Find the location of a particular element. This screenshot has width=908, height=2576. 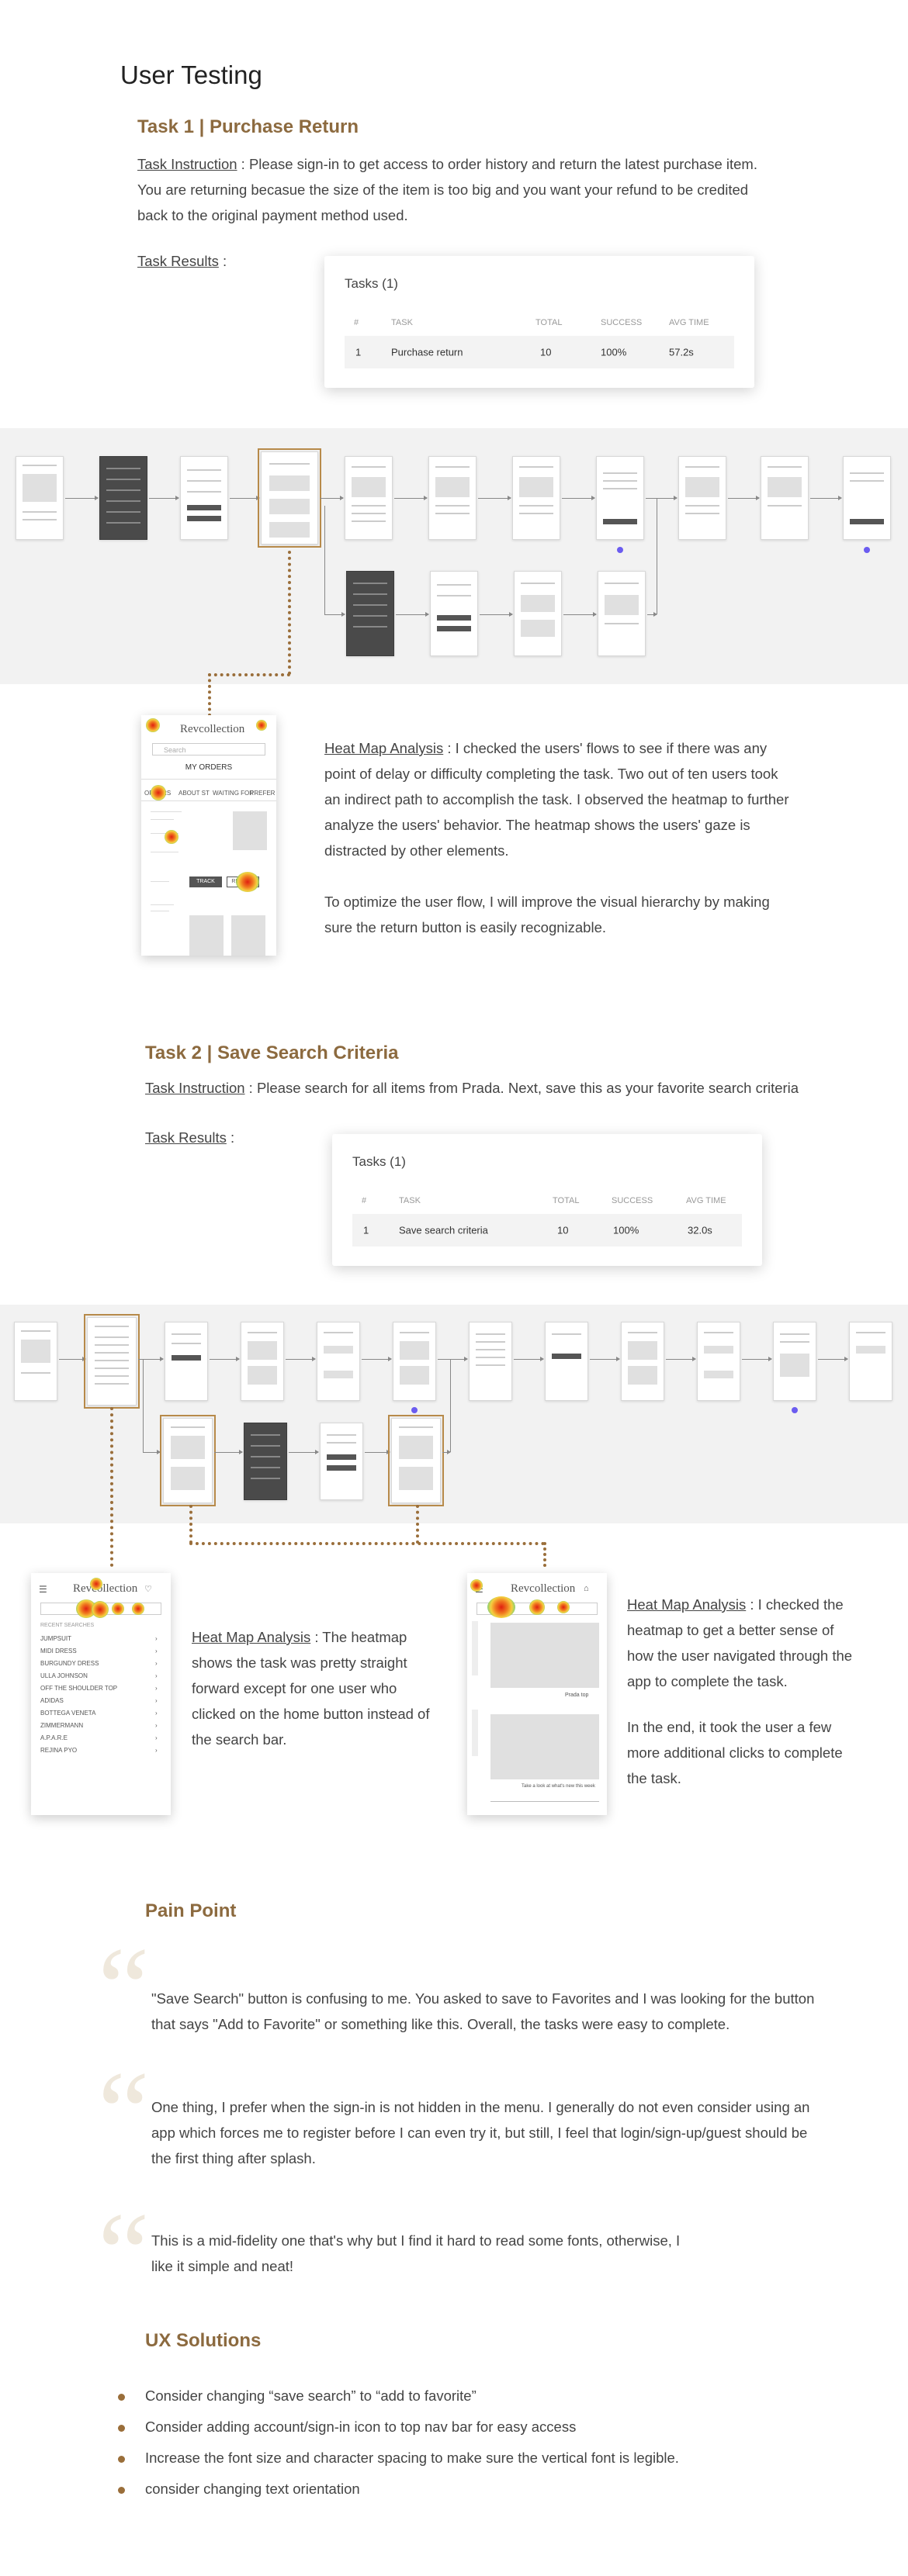

app-logo: Revcollection is located at coordinates (212, 729).